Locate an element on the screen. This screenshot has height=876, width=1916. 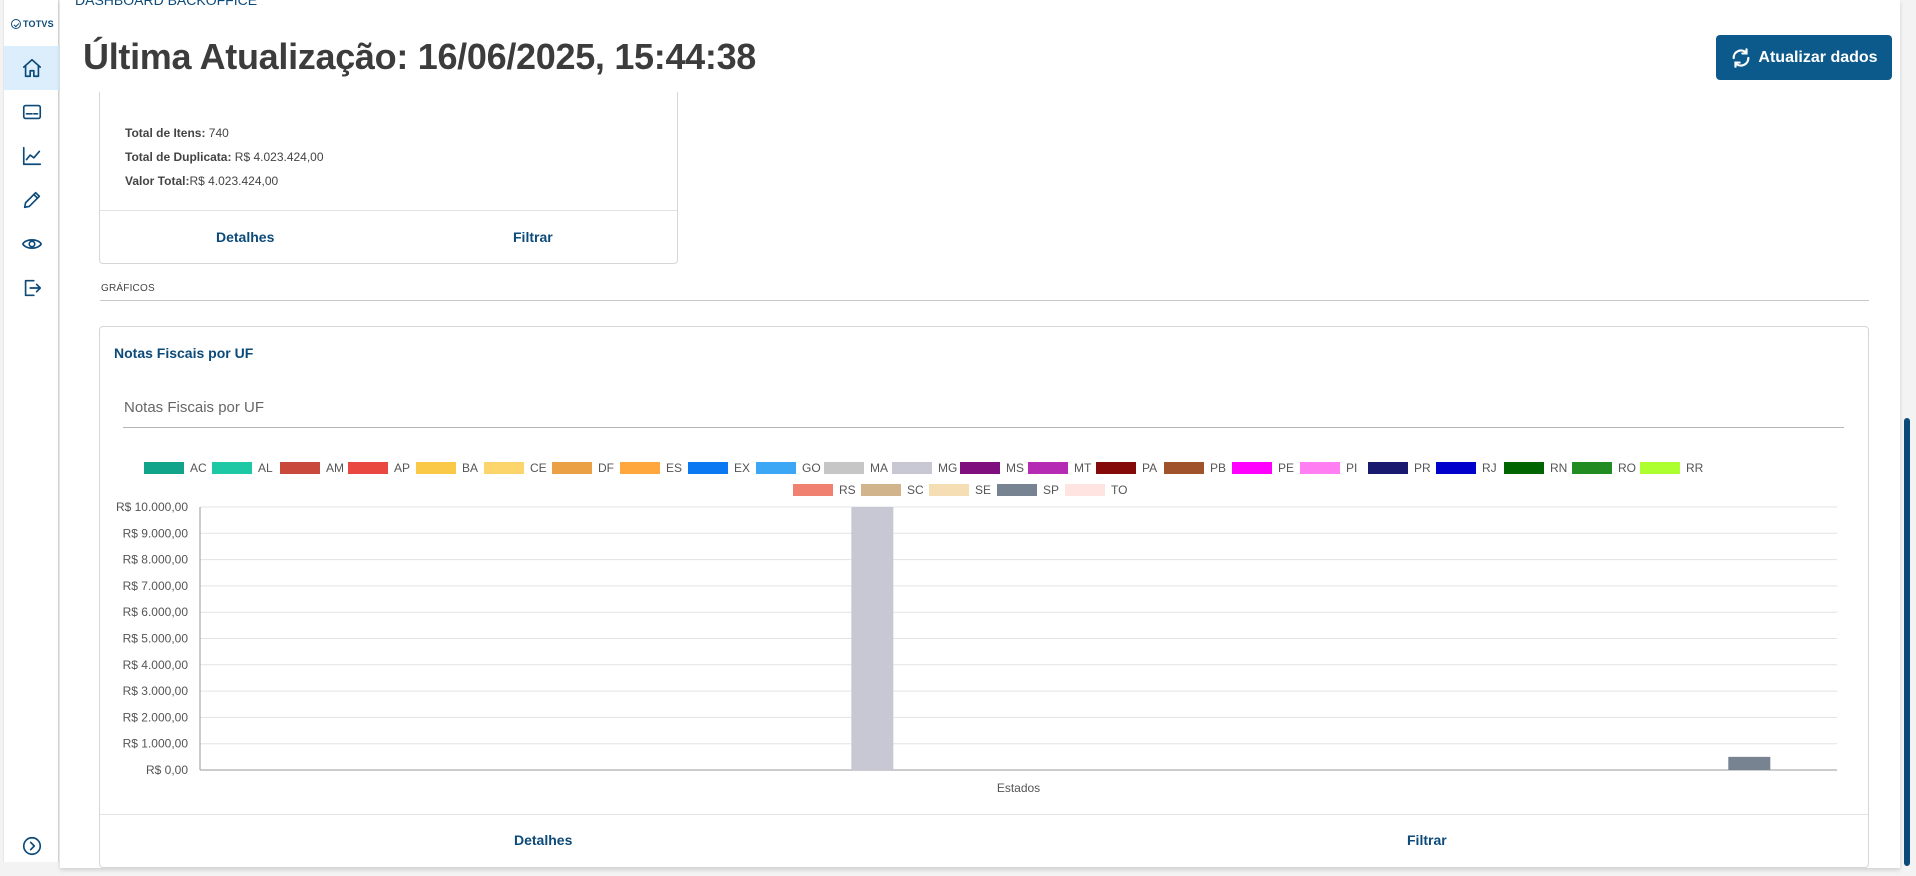
legend-label-pb: PB is located at coordinates (1218, 468).